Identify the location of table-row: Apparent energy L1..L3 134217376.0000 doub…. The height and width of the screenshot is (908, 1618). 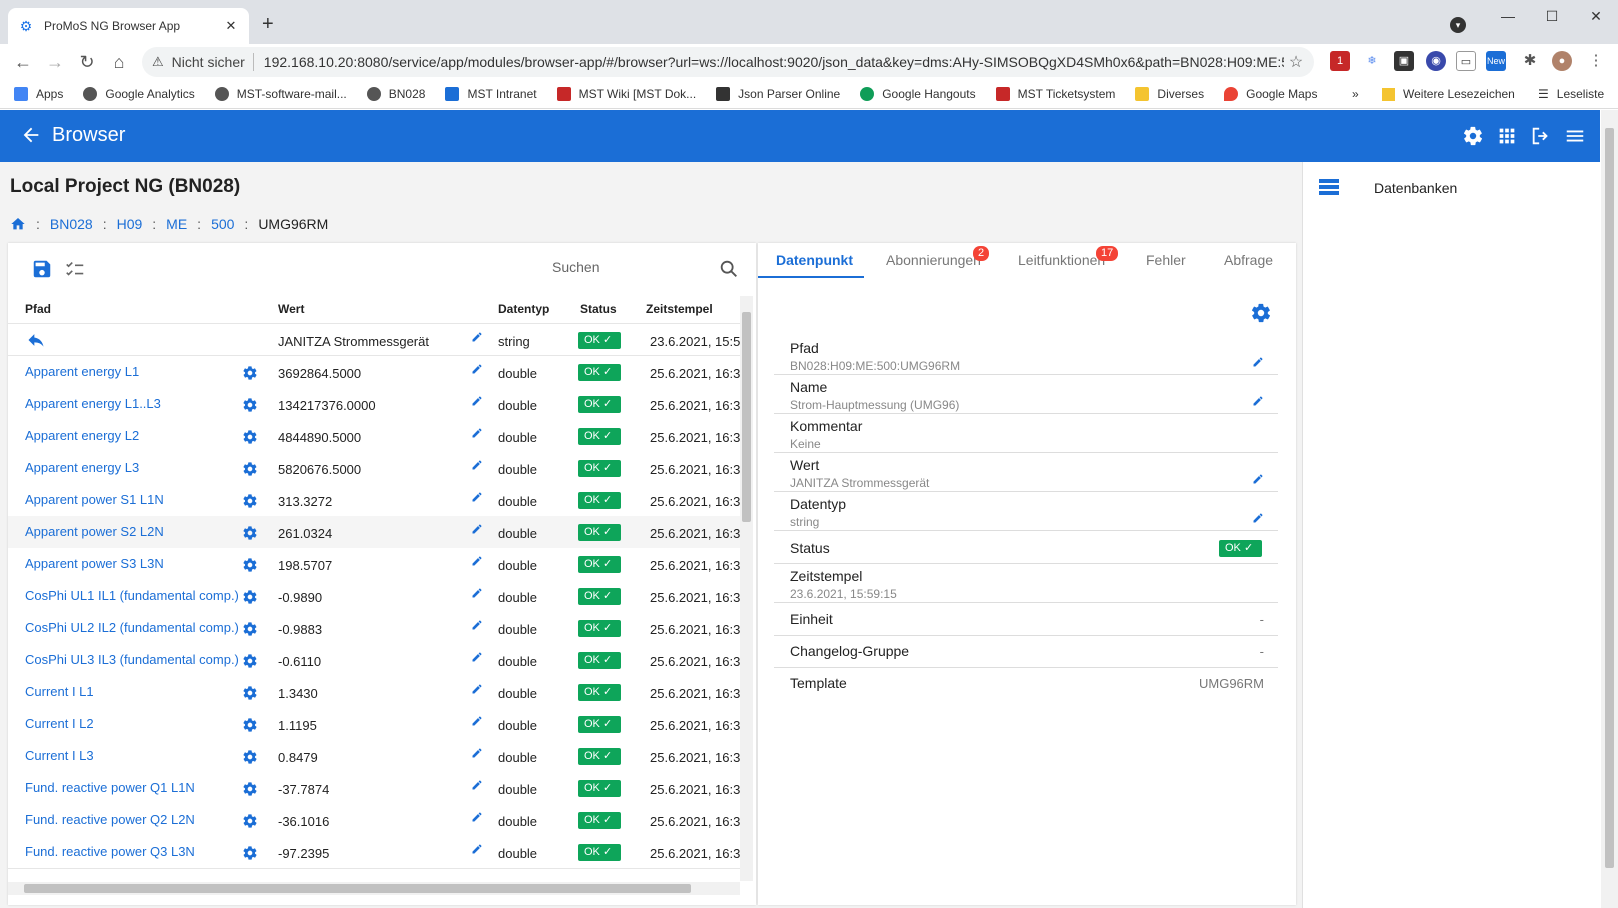
(374, 404).